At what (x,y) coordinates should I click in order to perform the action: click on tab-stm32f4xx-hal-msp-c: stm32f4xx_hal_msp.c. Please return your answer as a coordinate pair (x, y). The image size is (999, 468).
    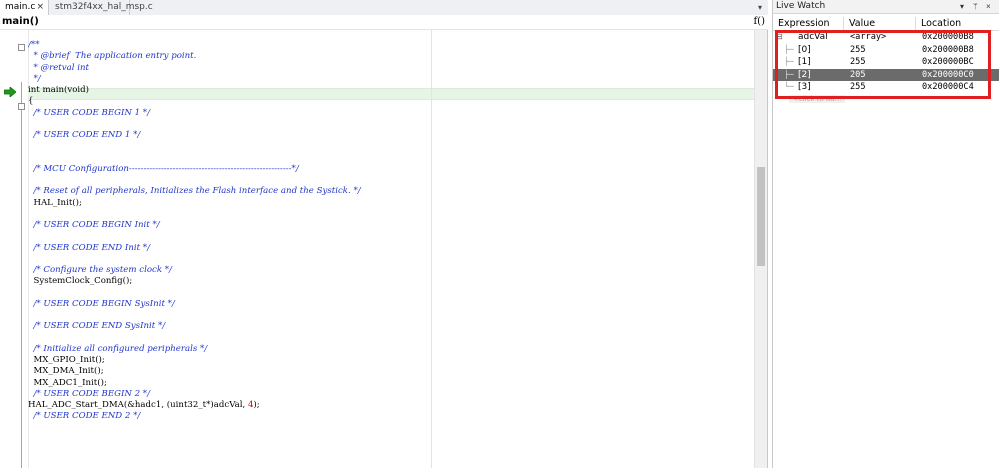
    Looking at the image, I should click on (101, 7).